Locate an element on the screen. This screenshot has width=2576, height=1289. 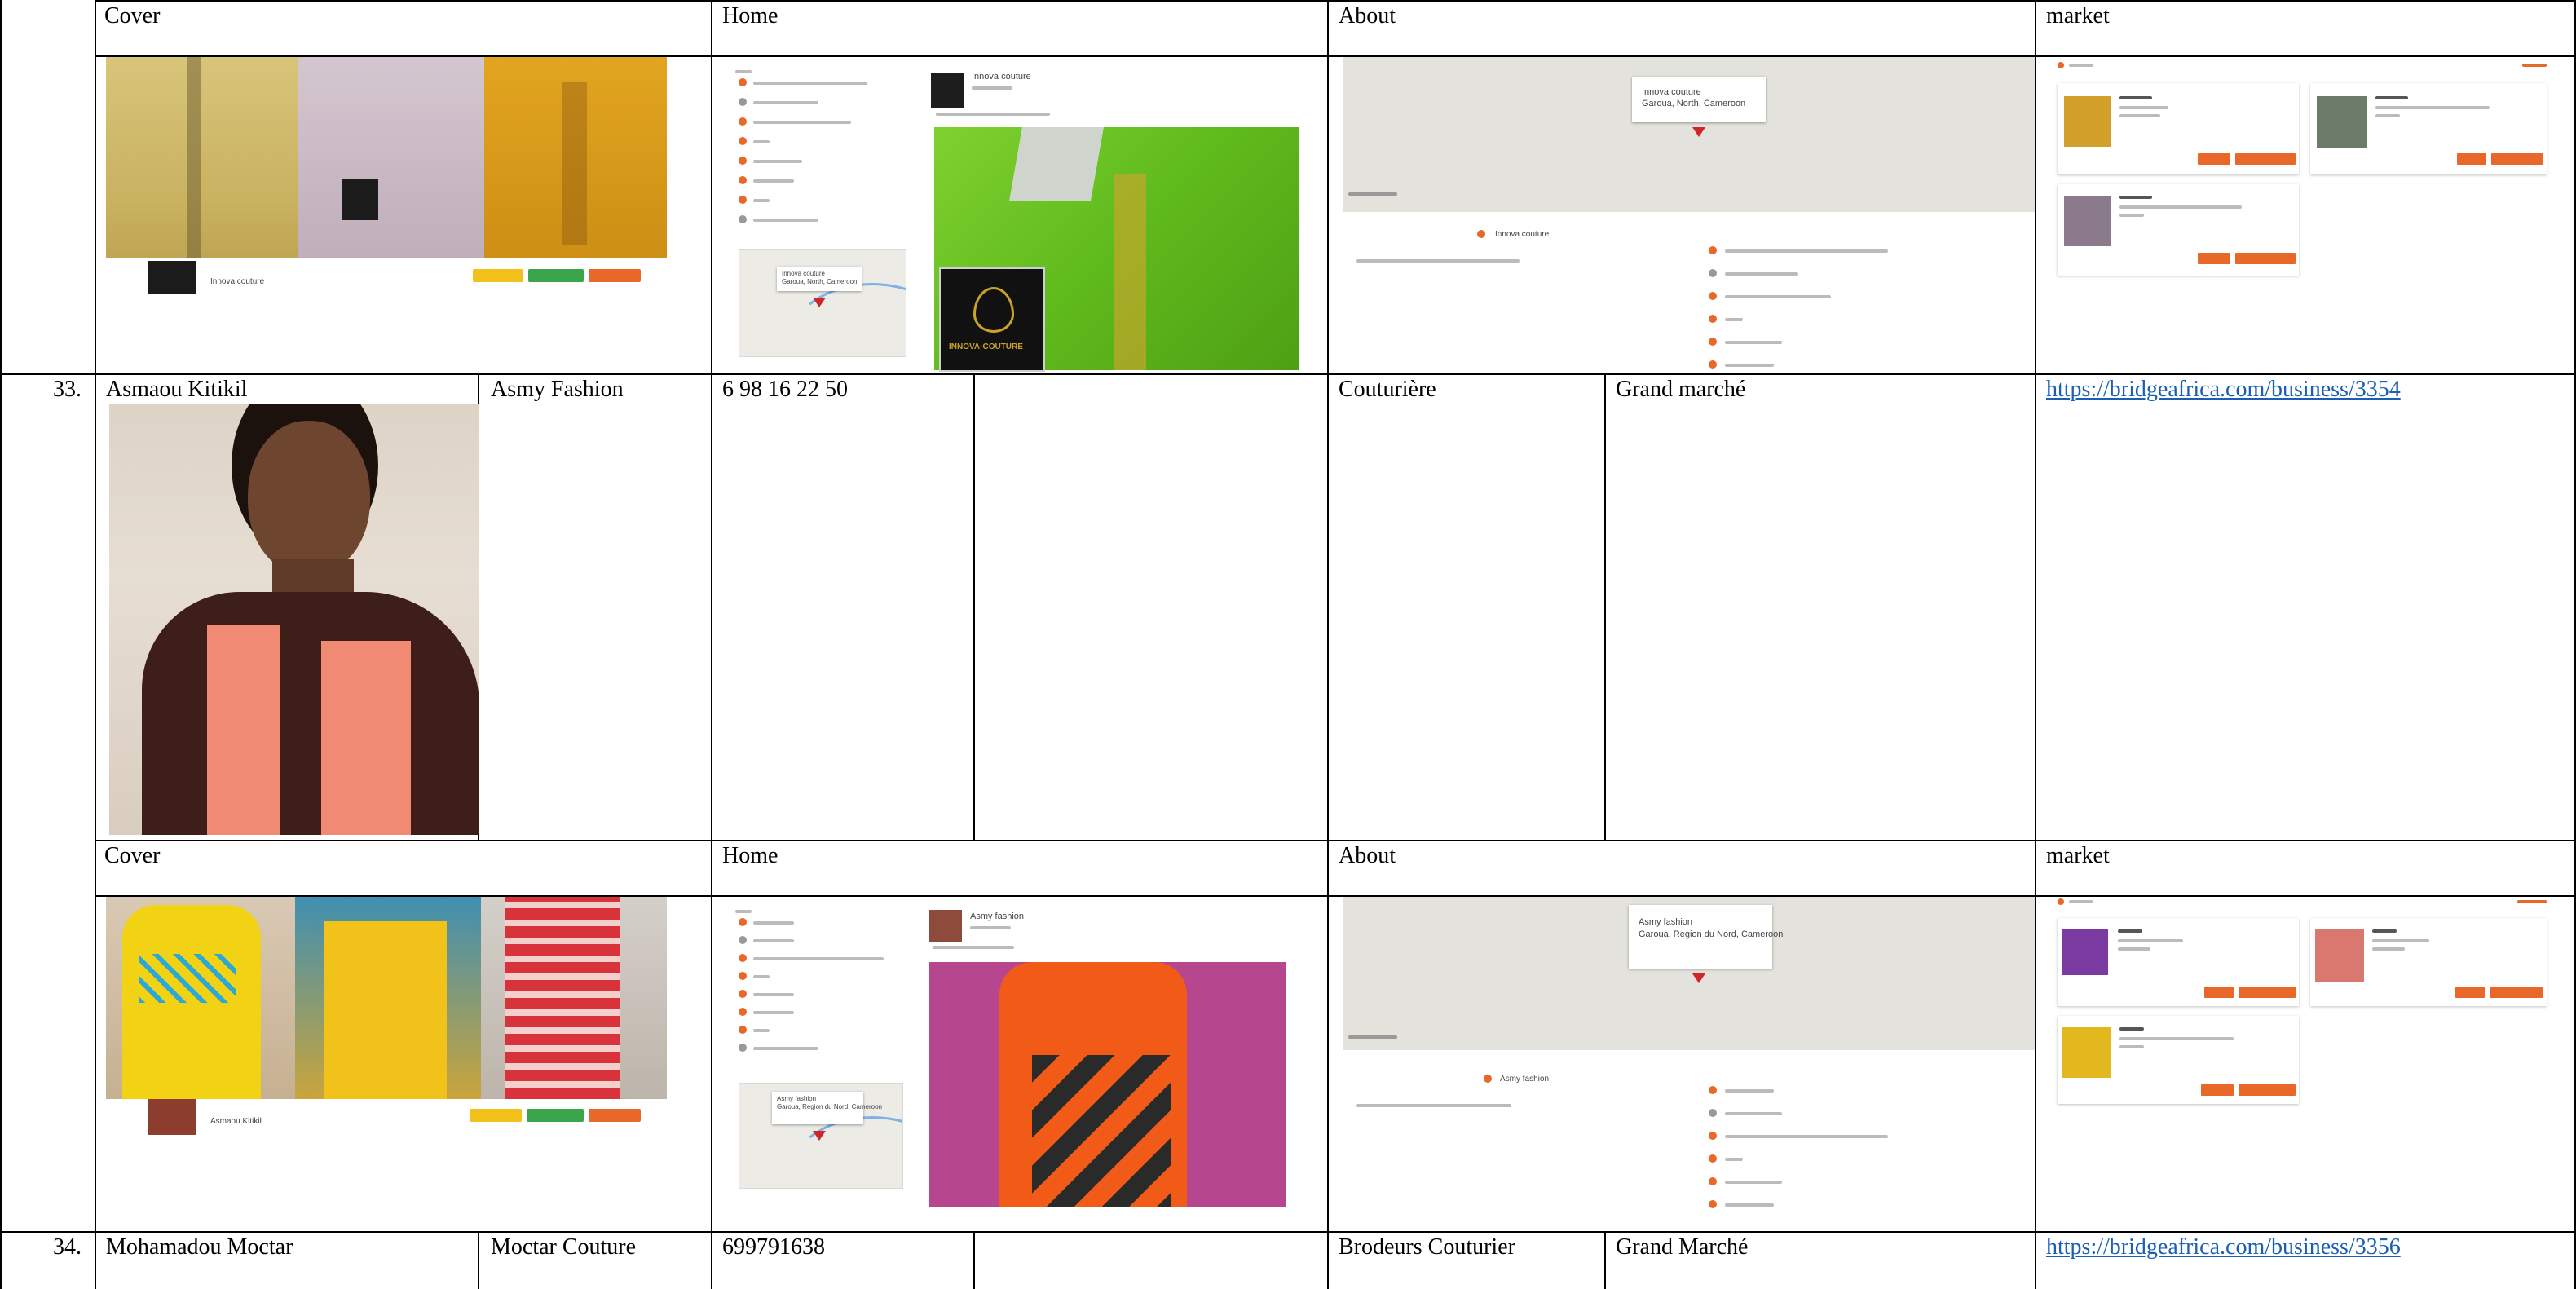
phone-number: 699791638 is located at coordinates (773, 1247).